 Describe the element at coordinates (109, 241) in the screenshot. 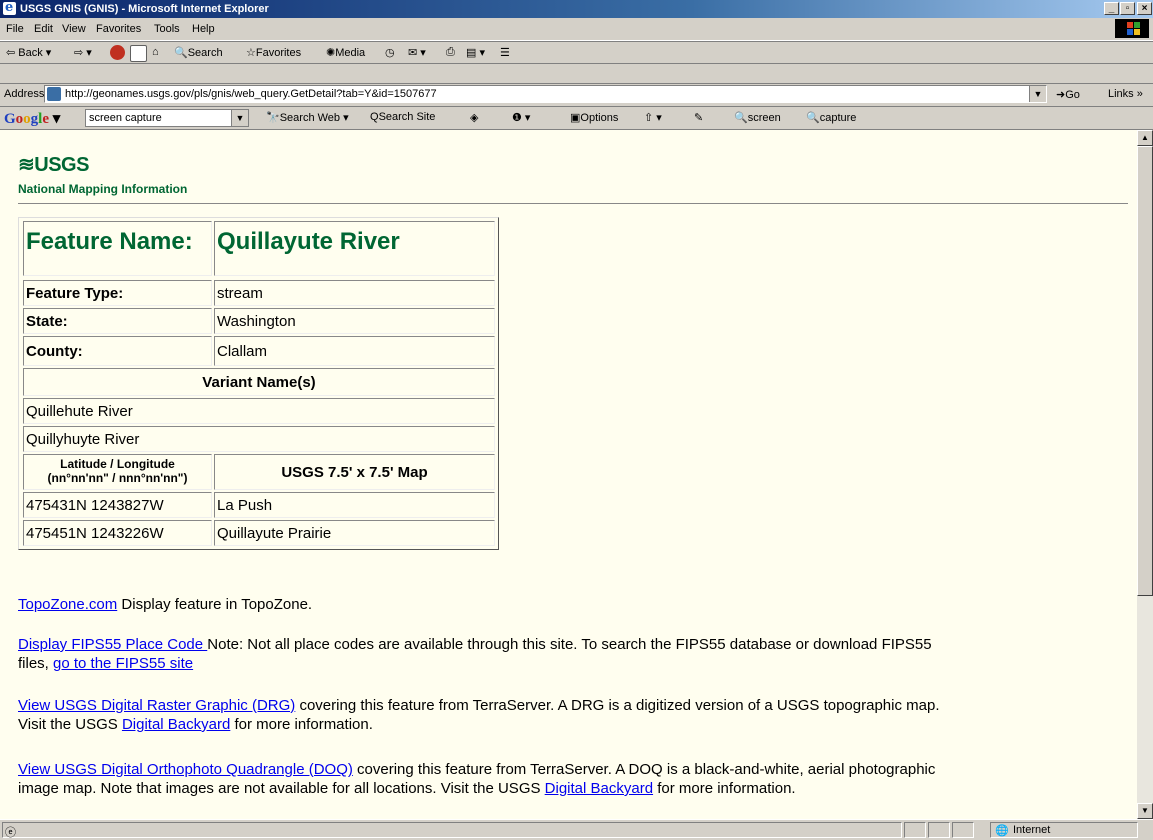

I see `feature-name-label: Feature Name:` at that location.